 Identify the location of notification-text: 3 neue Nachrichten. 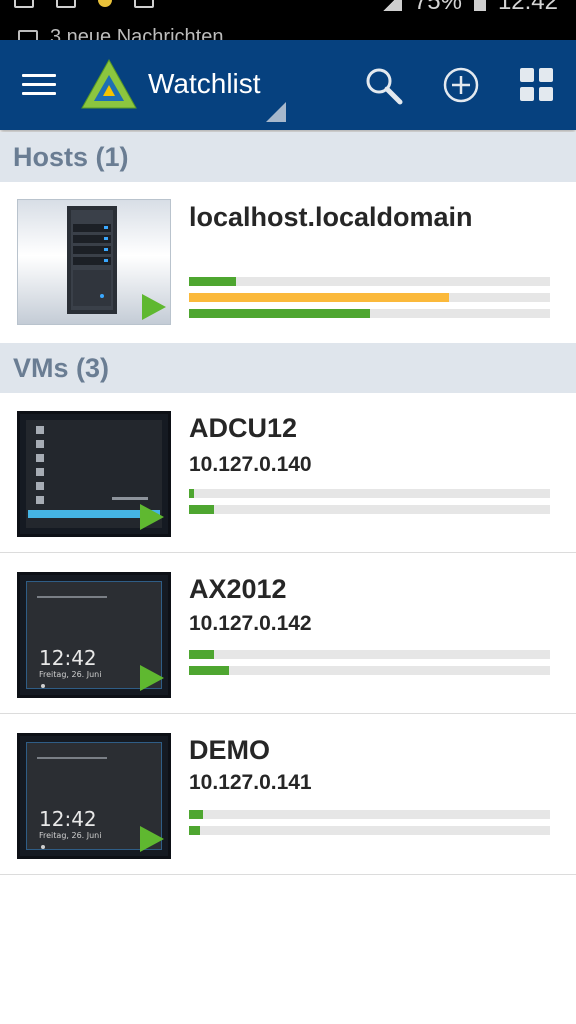
(137, 33).